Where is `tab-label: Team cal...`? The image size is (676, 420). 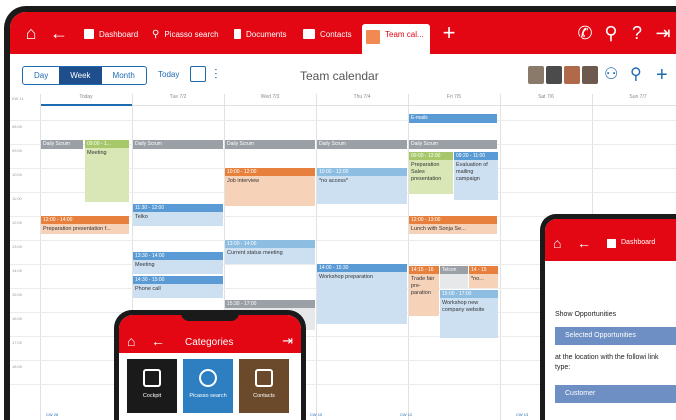
tab-label: Team cal... is located at coordinates (404, 34).